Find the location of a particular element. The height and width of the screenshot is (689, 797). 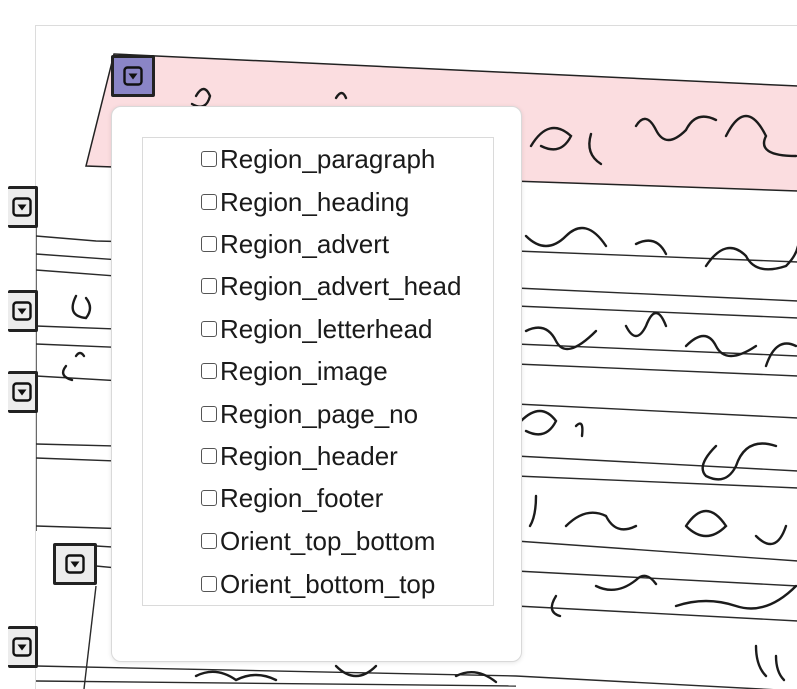

option-label: Region_footer is located at coordinates (302, 497).